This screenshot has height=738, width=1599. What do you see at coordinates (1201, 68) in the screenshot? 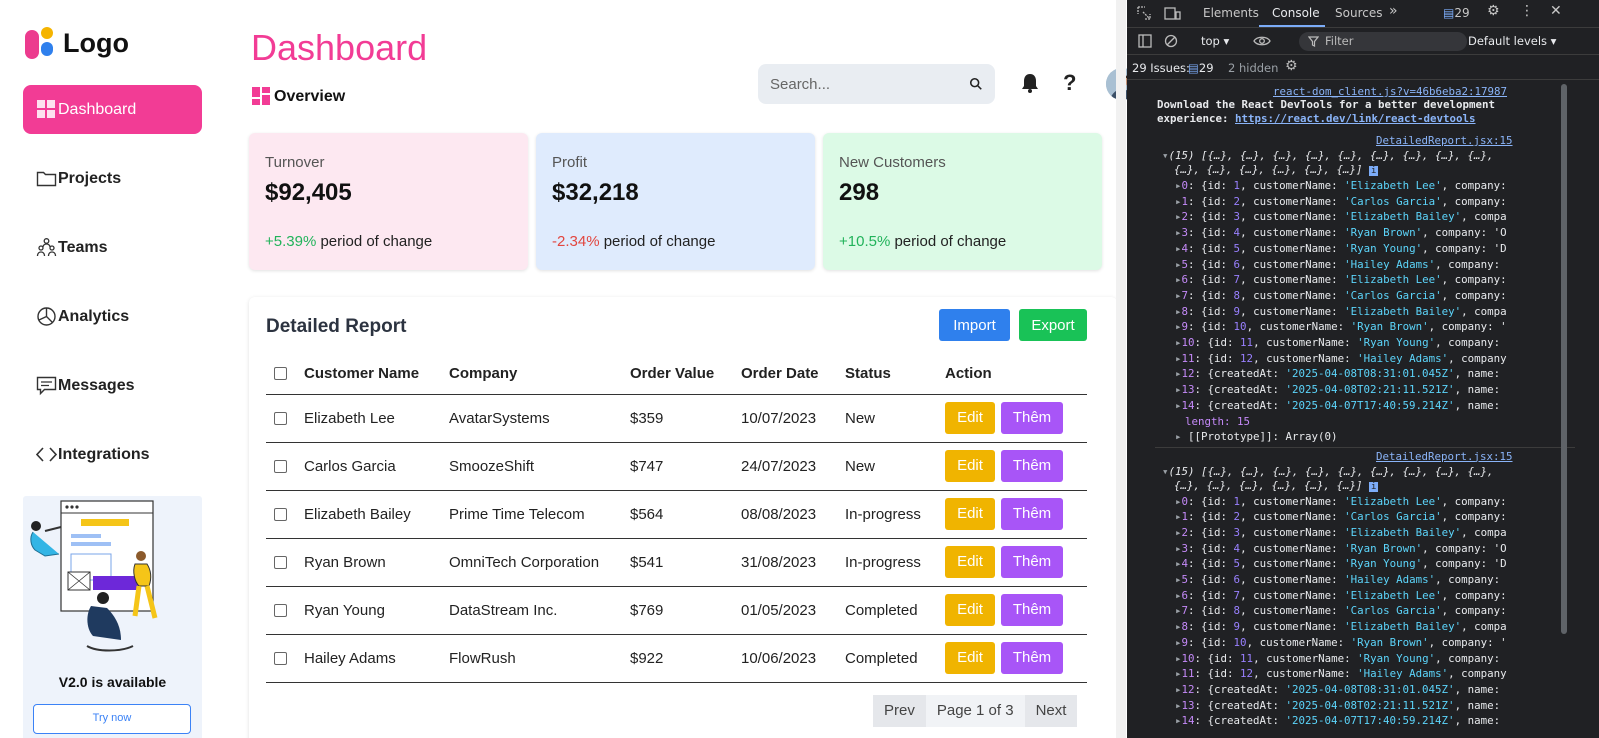
I see `issues-link: ▤29` at bounding box center [1201, 68].